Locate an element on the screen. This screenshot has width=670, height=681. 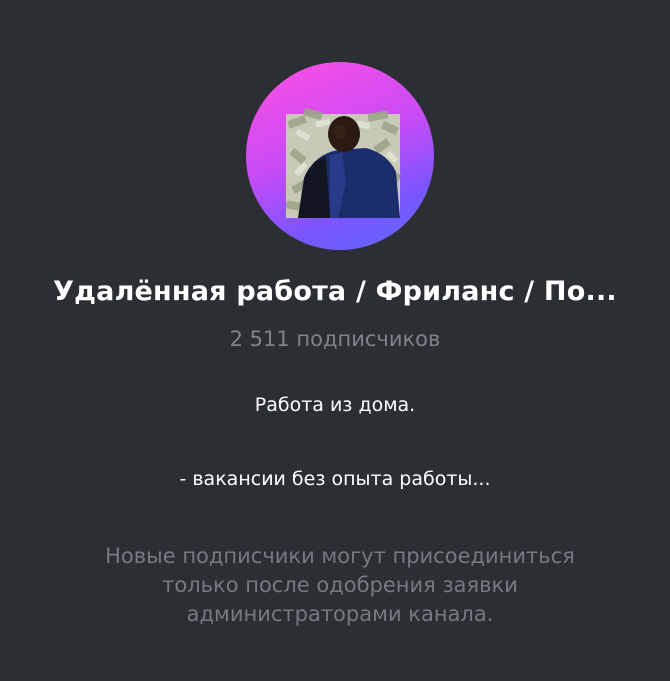
avatar-image is located at coordinates (343, 162).